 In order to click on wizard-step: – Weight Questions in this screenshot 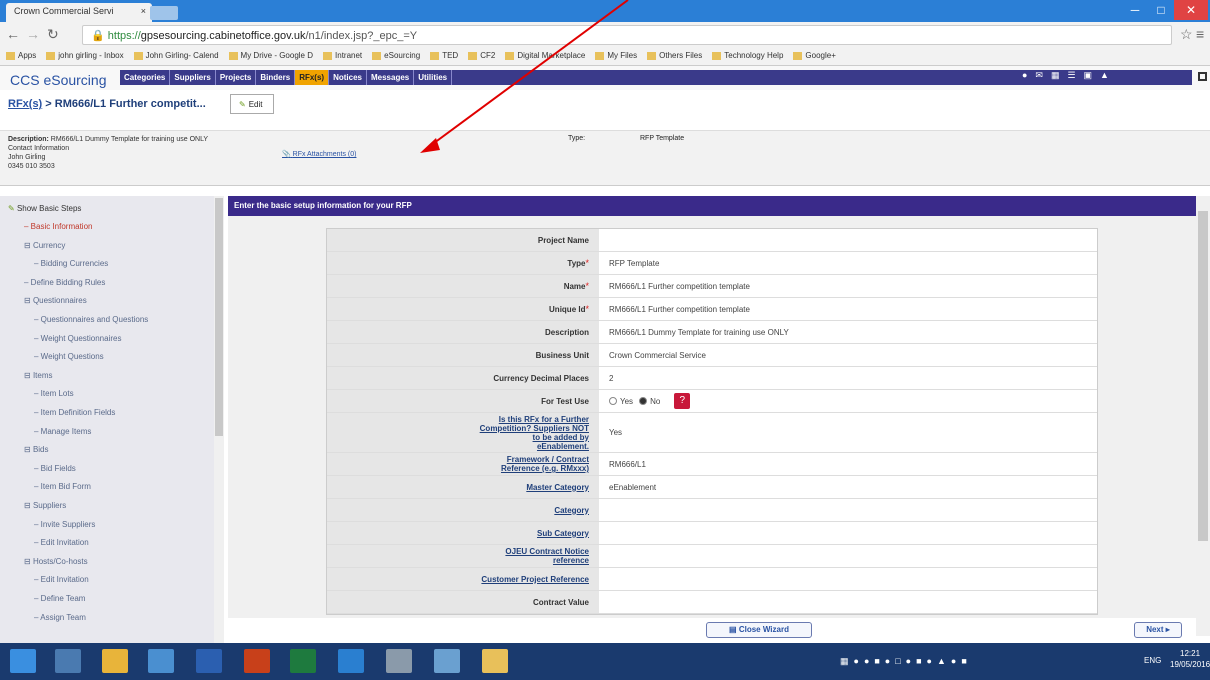, I will do `click(69, 356)`.